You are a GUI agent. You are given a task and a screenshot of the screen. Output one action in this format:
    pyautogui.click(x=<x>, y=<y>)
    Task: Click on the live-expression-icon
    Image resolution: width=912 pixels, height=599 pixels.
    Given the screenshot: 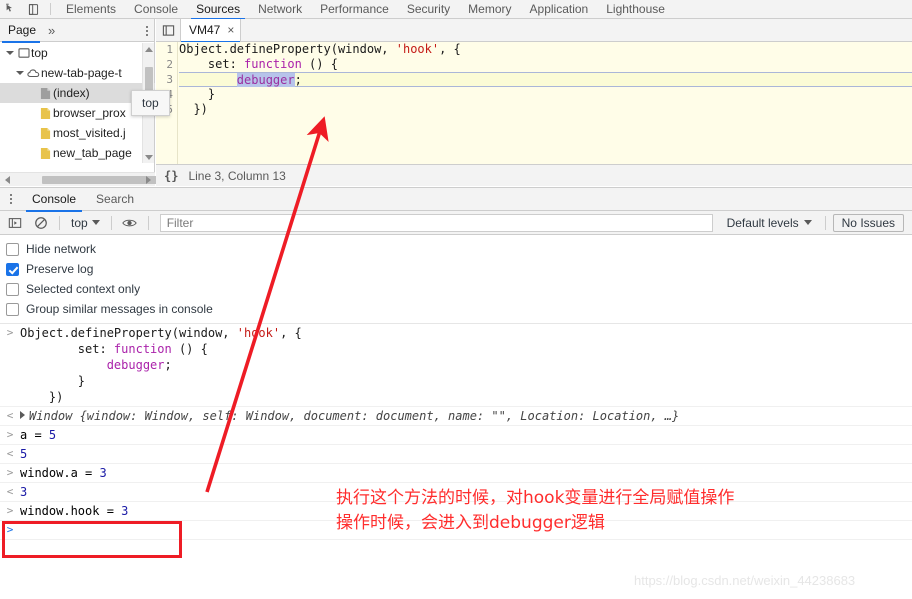 What is the action you would take?
    pyautogui.click(x=130, y=223)
    